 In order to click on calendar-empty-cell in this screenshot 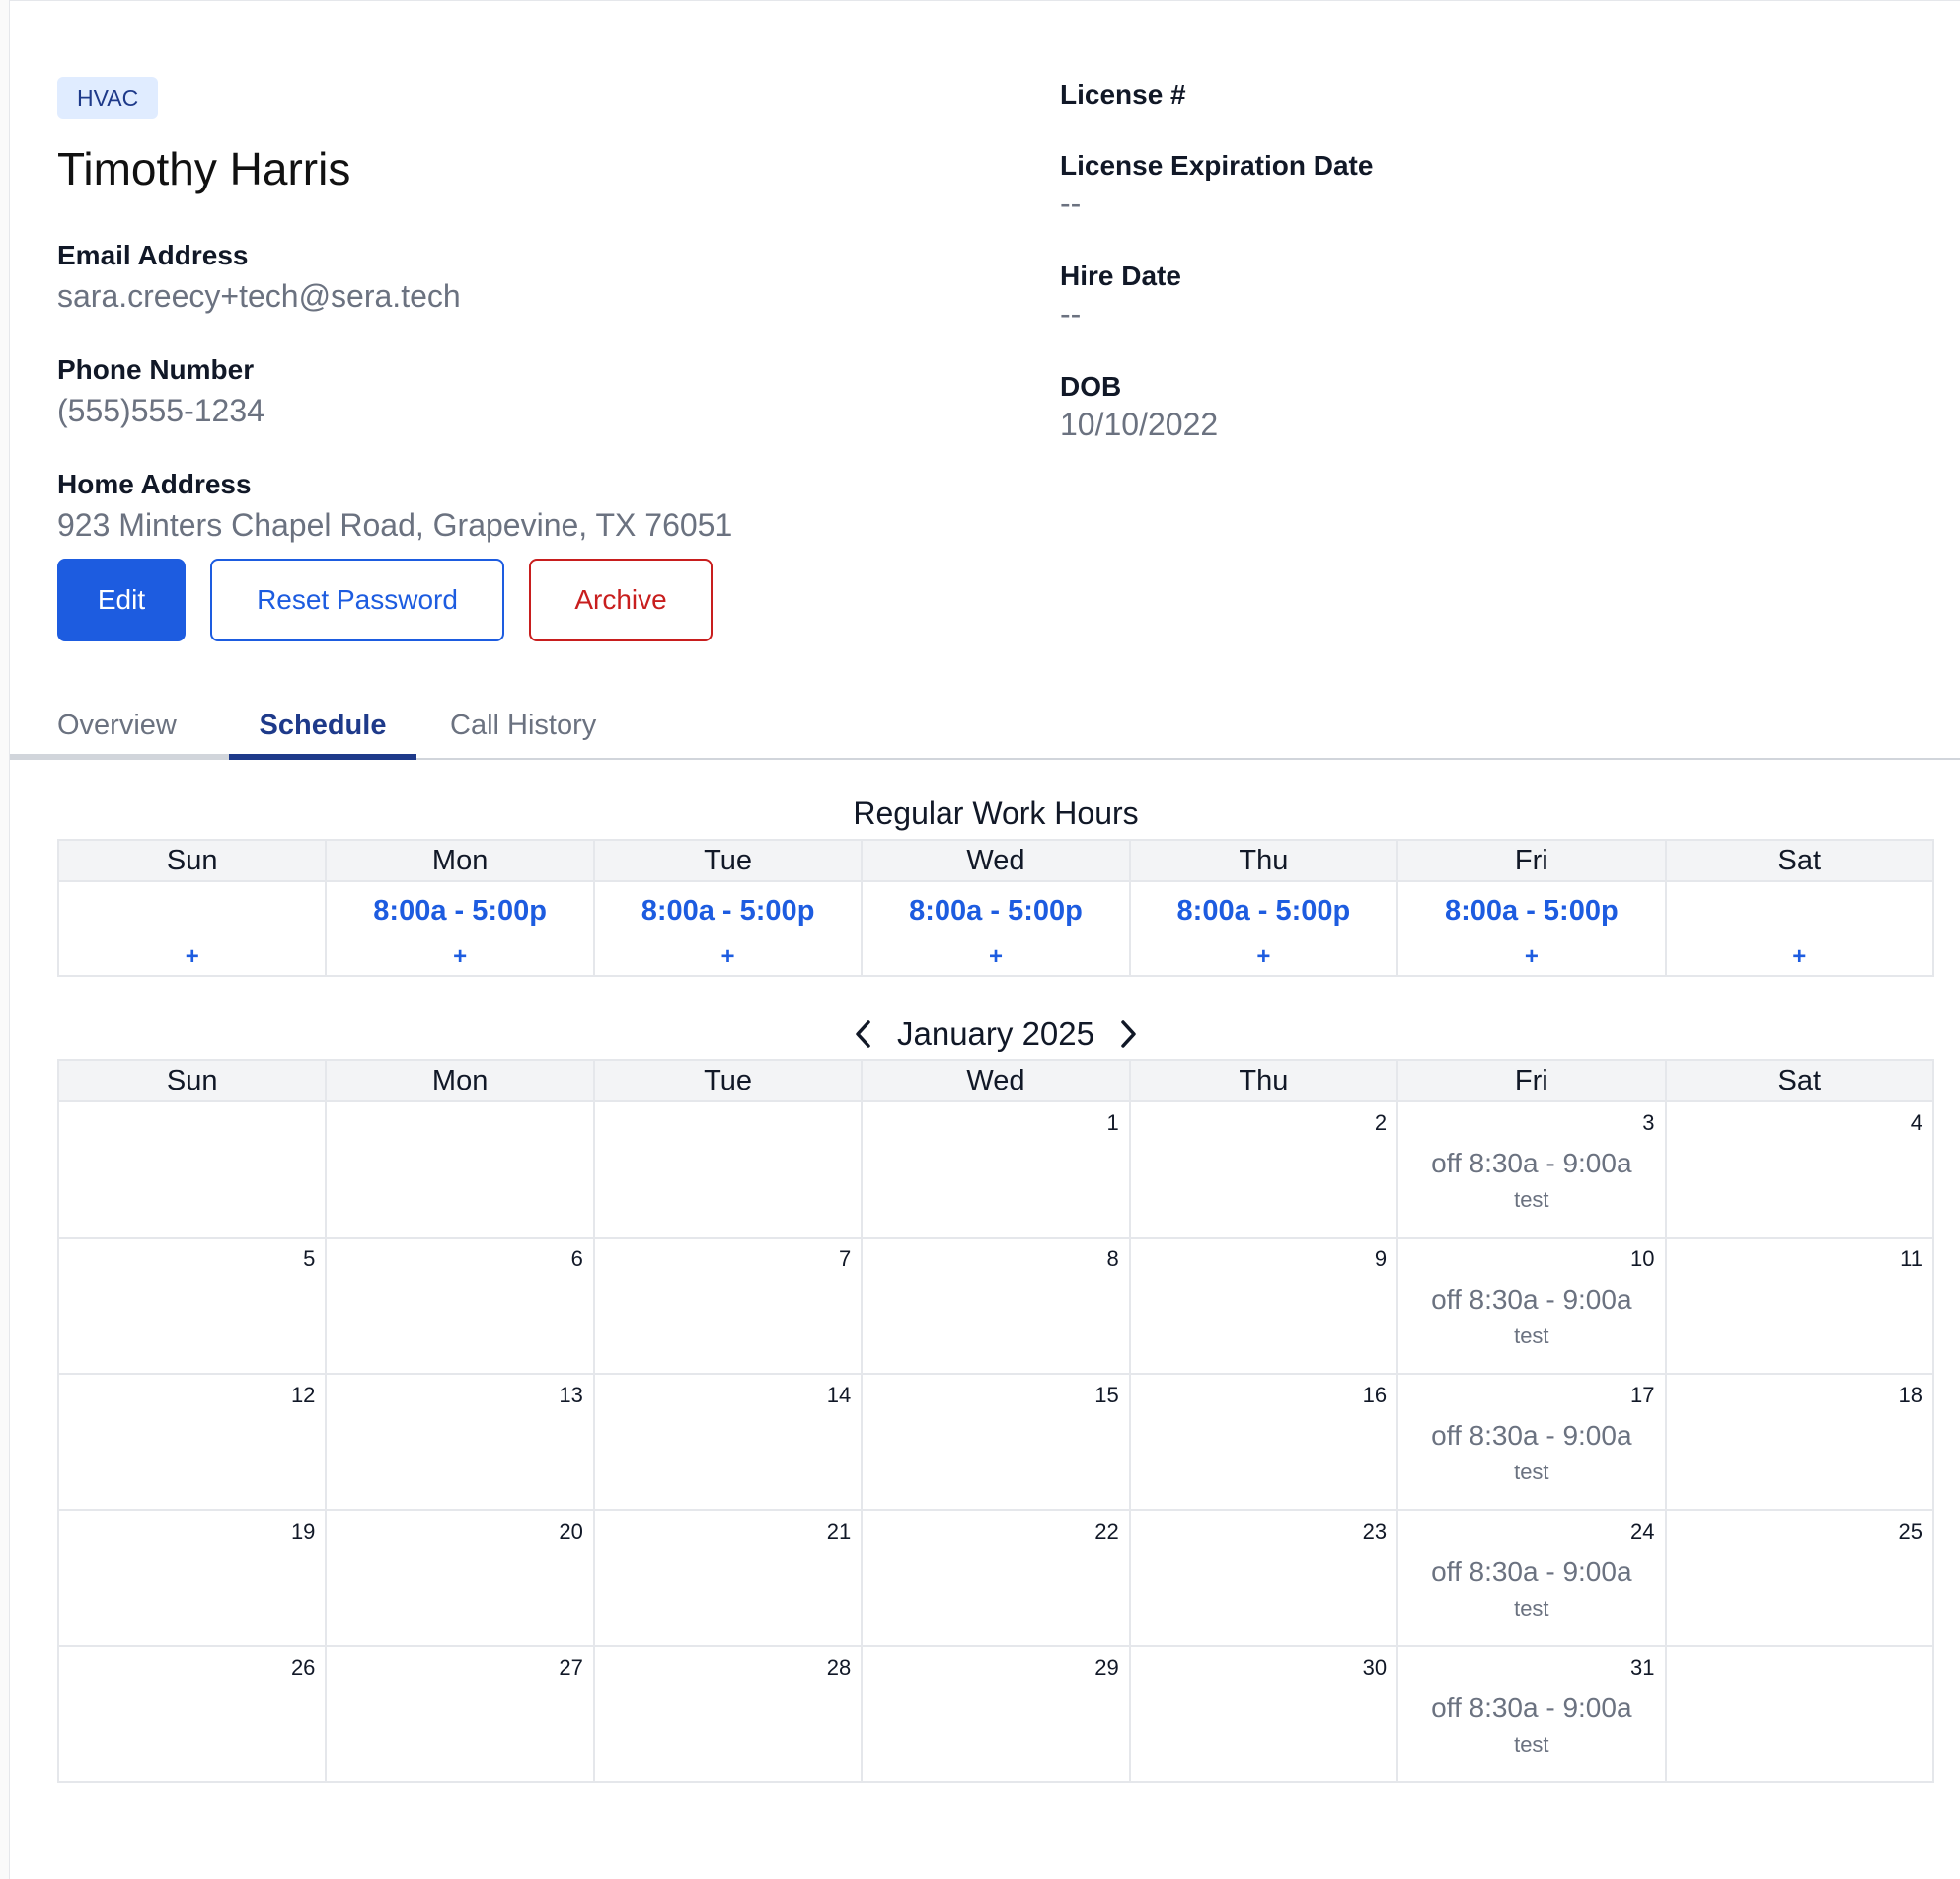, I will do `click(1799, 1714)`.